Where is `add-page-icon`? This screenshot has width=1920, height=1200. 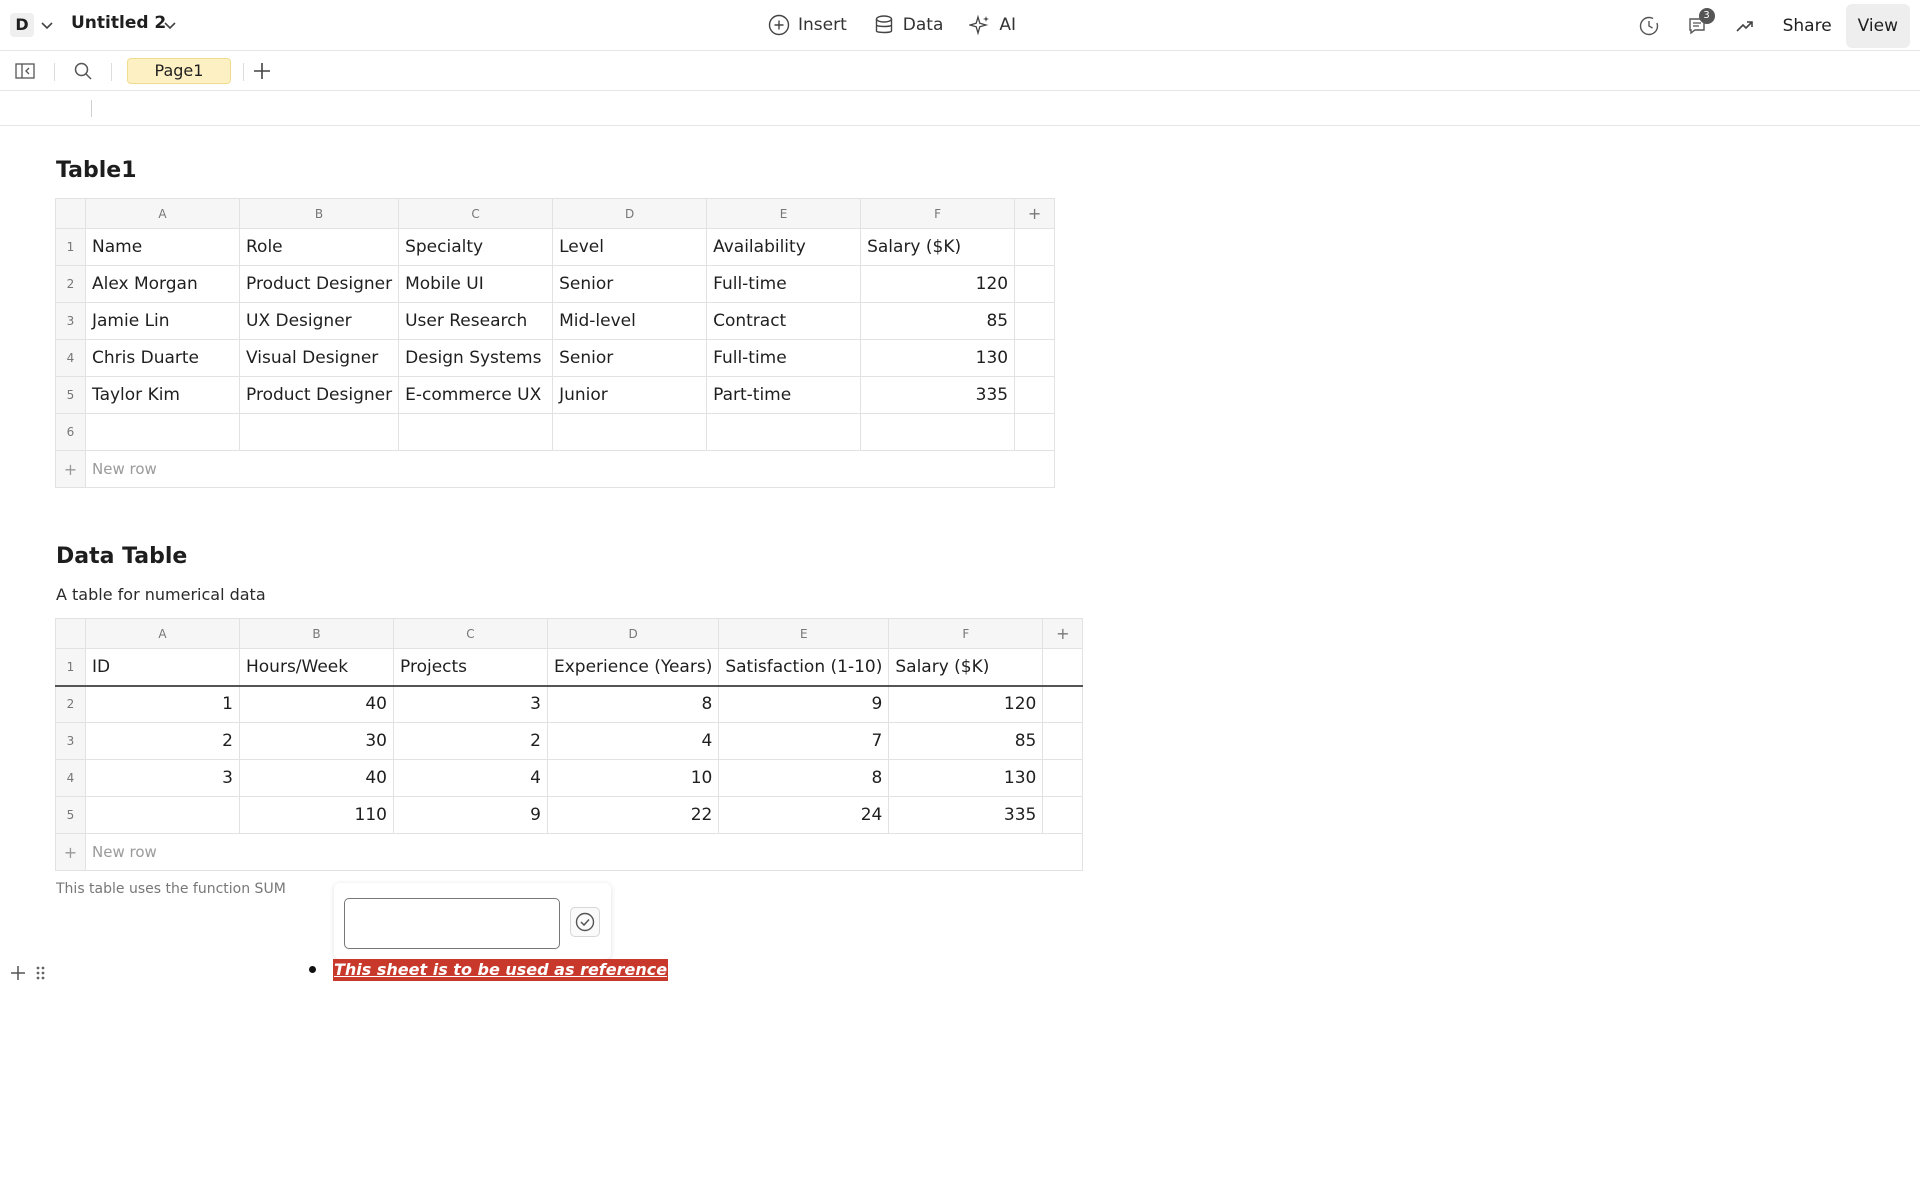 add-page-icon is located at coordinates (262, 71).